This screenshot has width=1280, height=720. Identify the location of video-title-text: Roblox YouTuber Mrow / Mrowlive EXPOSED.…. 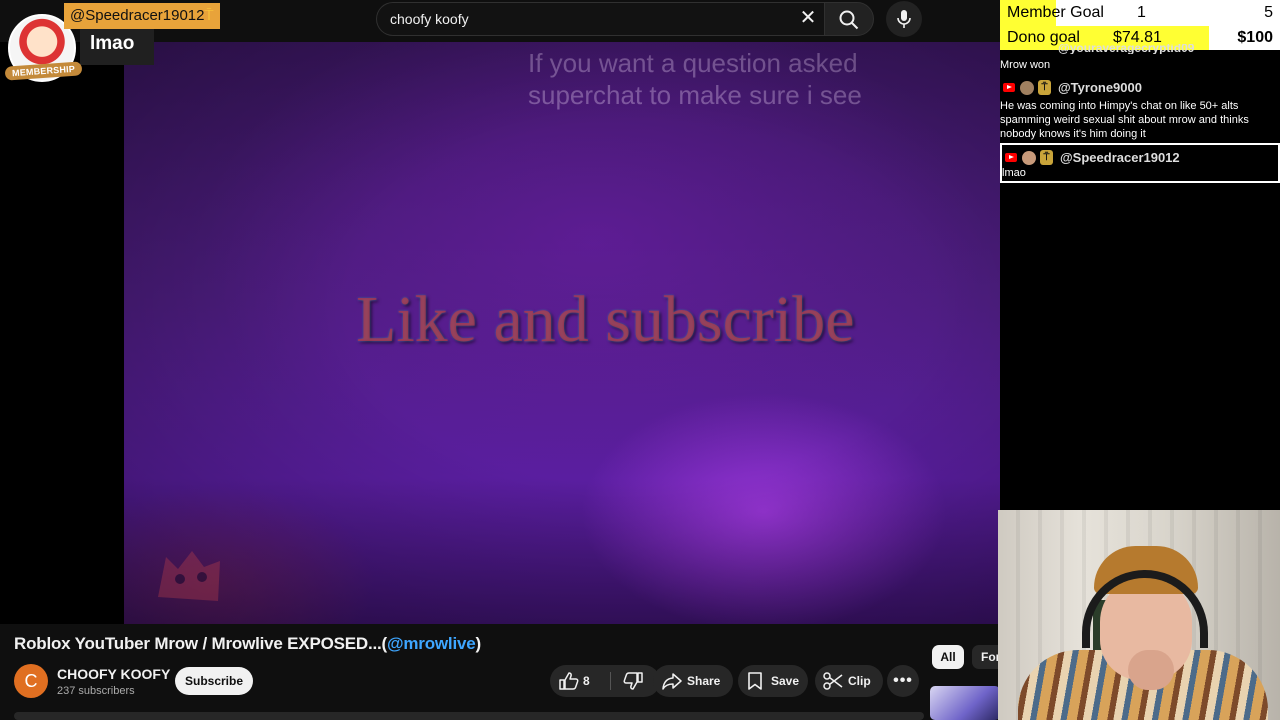
(200, 643).